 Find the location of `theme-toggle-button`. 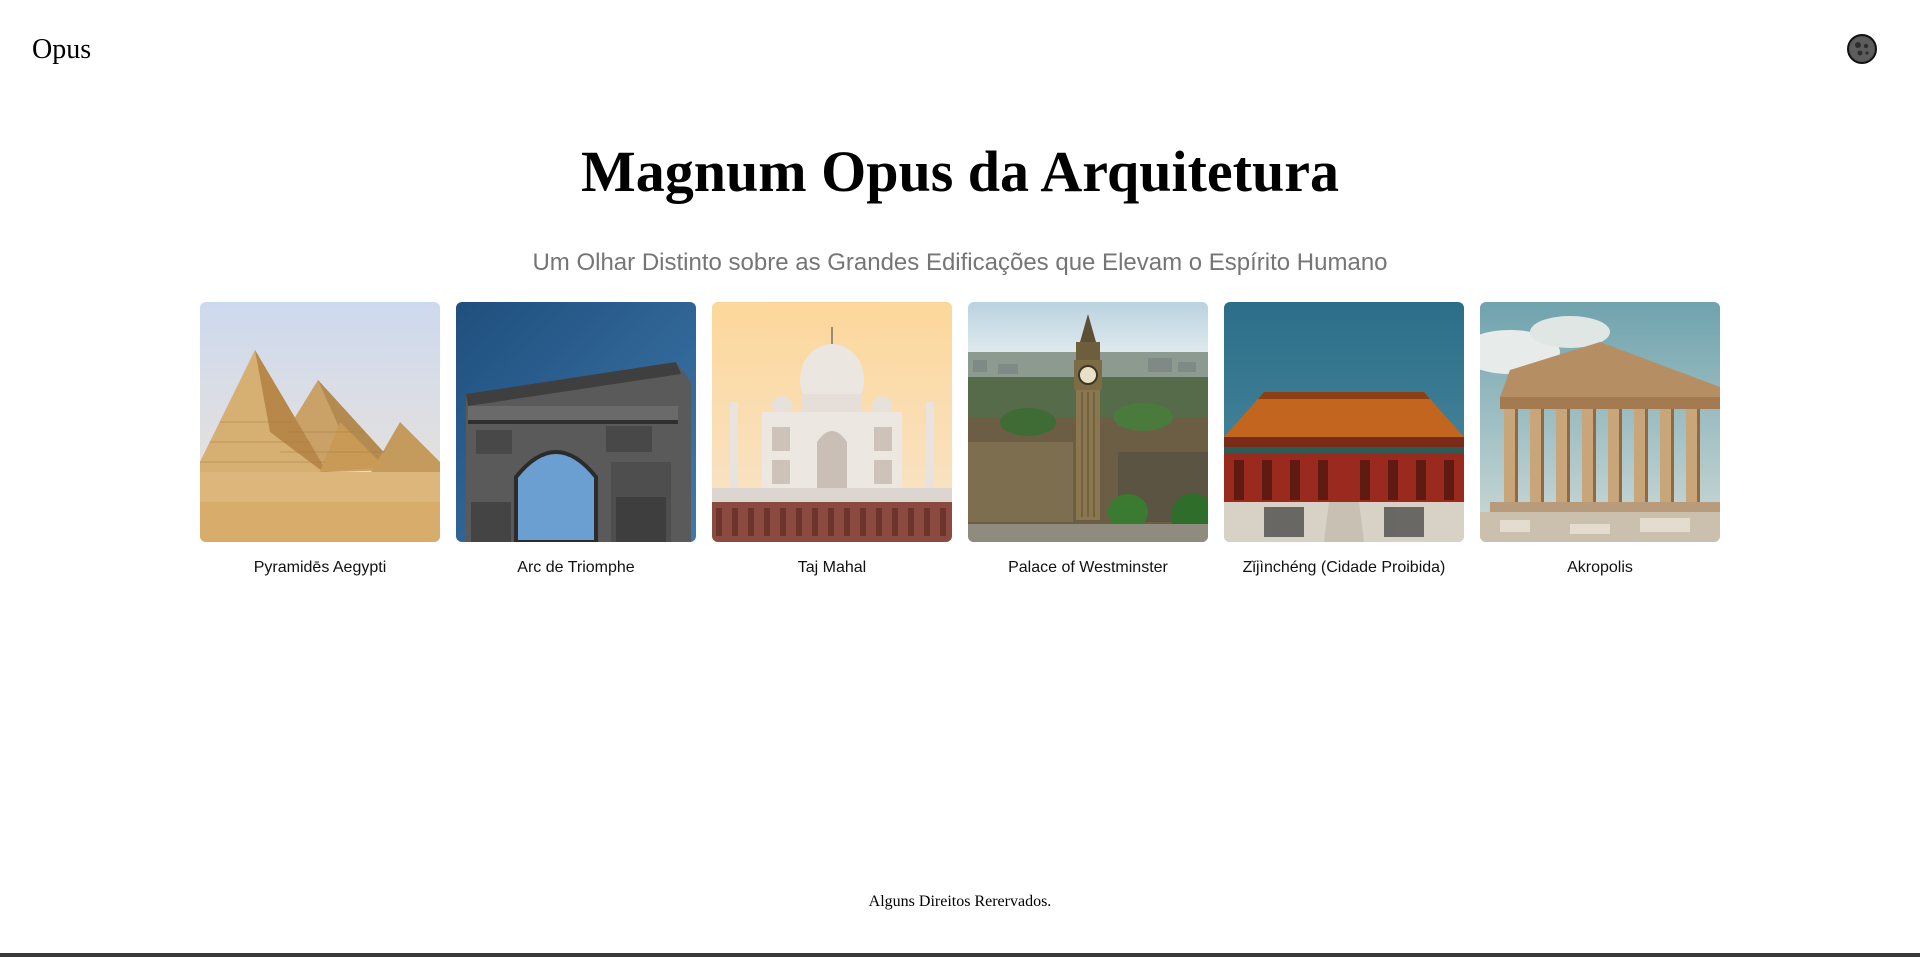

theme-toggle-button is located at coordinates (1862, 49).